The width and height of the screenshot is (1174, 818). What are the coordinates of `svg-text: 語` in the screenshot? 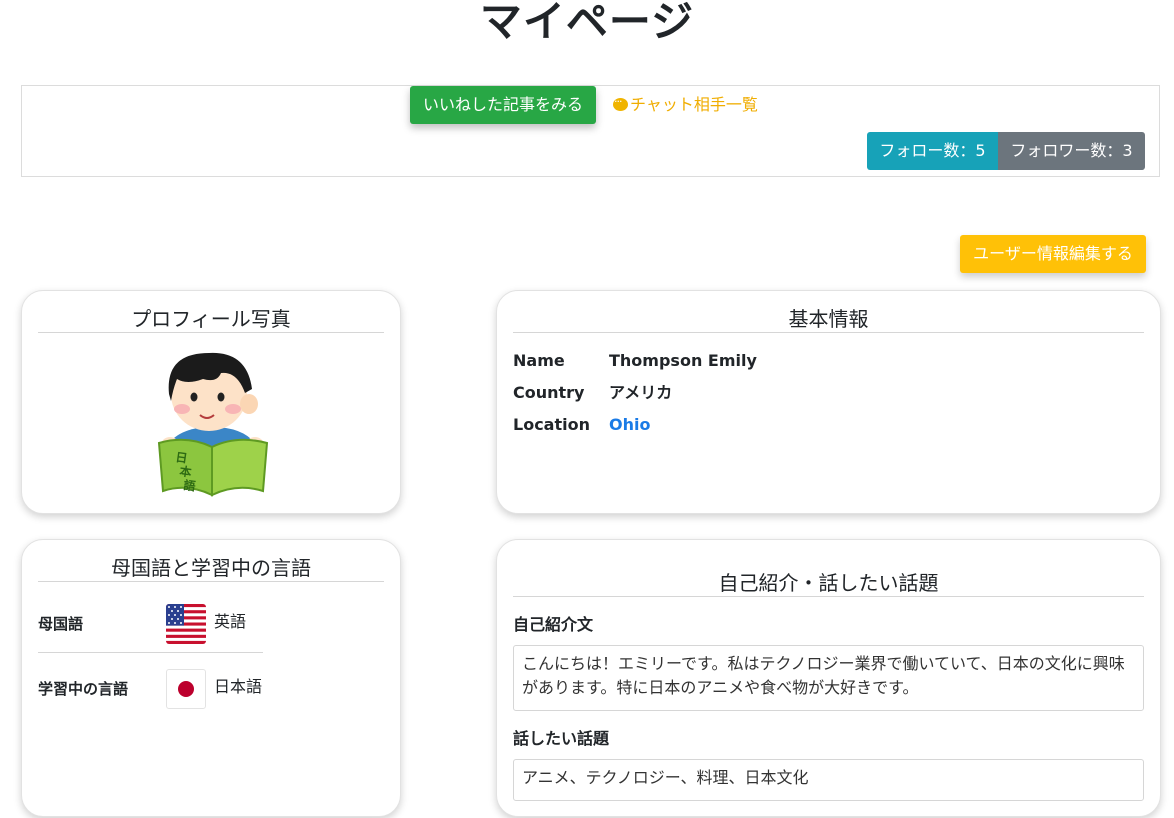 It's located at (190, 485).